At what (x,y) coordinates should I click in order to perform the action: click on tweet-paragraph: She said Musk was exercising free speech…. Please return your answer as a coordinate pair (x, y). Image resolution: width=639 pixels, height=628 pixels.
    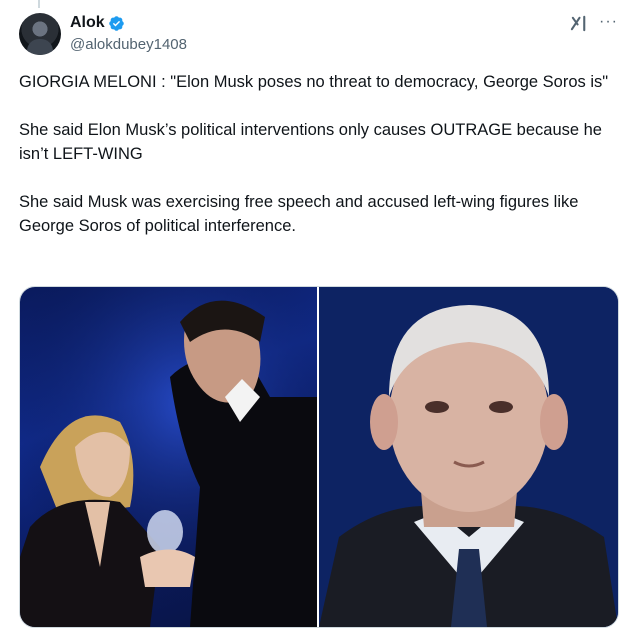
    Looking at the image, I should click on (299, 214).